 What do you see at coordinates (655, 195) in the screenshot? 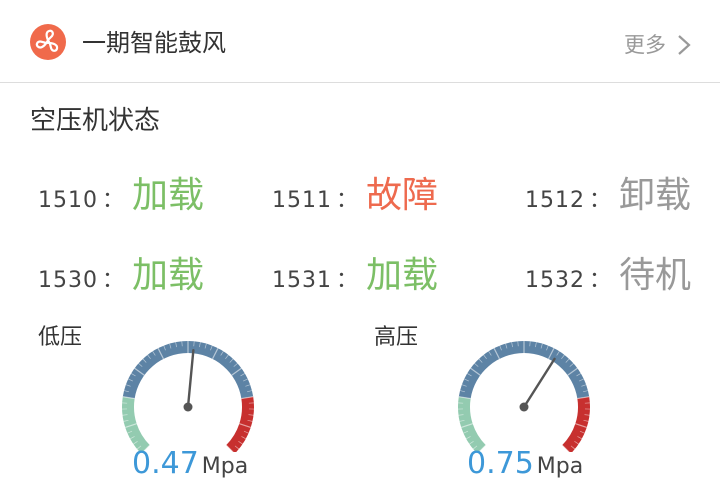
I see `status-value: 卸载` at bounding box center [655, 195].